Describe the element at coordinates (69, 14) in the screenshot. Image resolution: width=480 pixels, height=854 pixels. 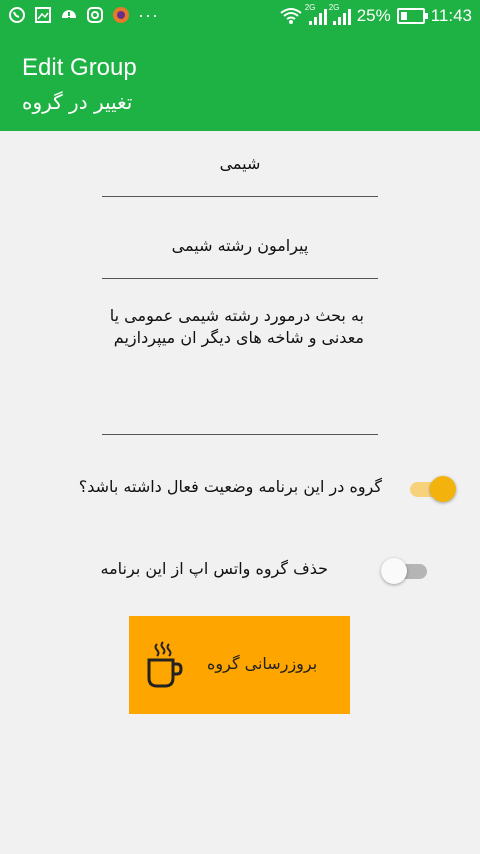
I see `warning-icon` at that location.